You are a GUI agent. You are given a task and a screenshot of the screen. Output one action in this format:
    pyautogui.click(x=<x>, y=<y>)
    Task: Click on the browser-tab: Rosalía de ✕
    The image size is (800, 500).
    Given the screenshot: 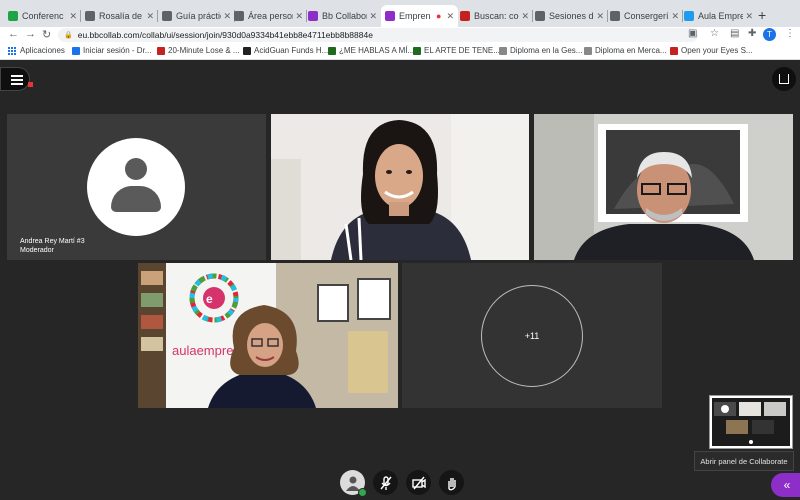 What is the action you would take?
    pyautogui.click(x=119, y=16)
    